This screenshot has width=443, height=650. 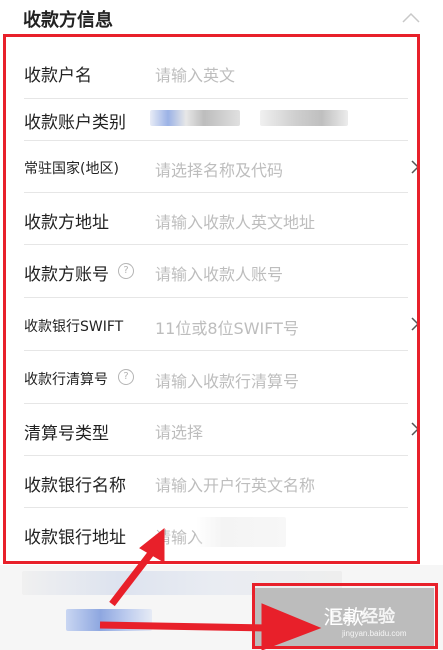 What do you see at coordinates (411, 18) in the screenshot?
I see `chevron-up-icon` at bounding box center [411, 18].